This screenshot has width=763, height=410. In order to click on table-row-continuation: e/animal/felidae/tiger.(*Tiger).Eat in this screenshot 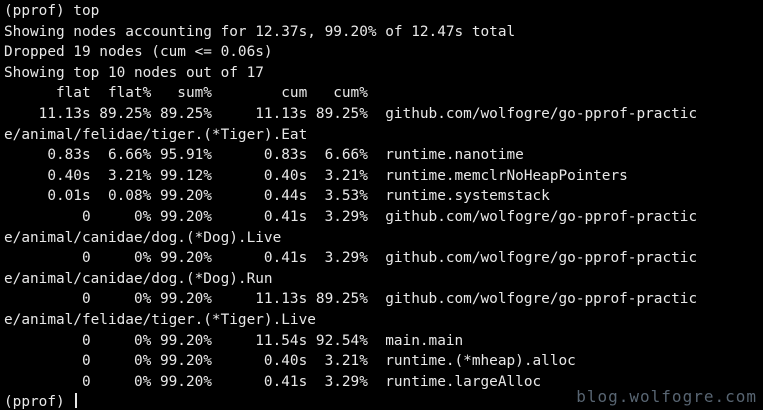, I will do `click(156, 134)`.